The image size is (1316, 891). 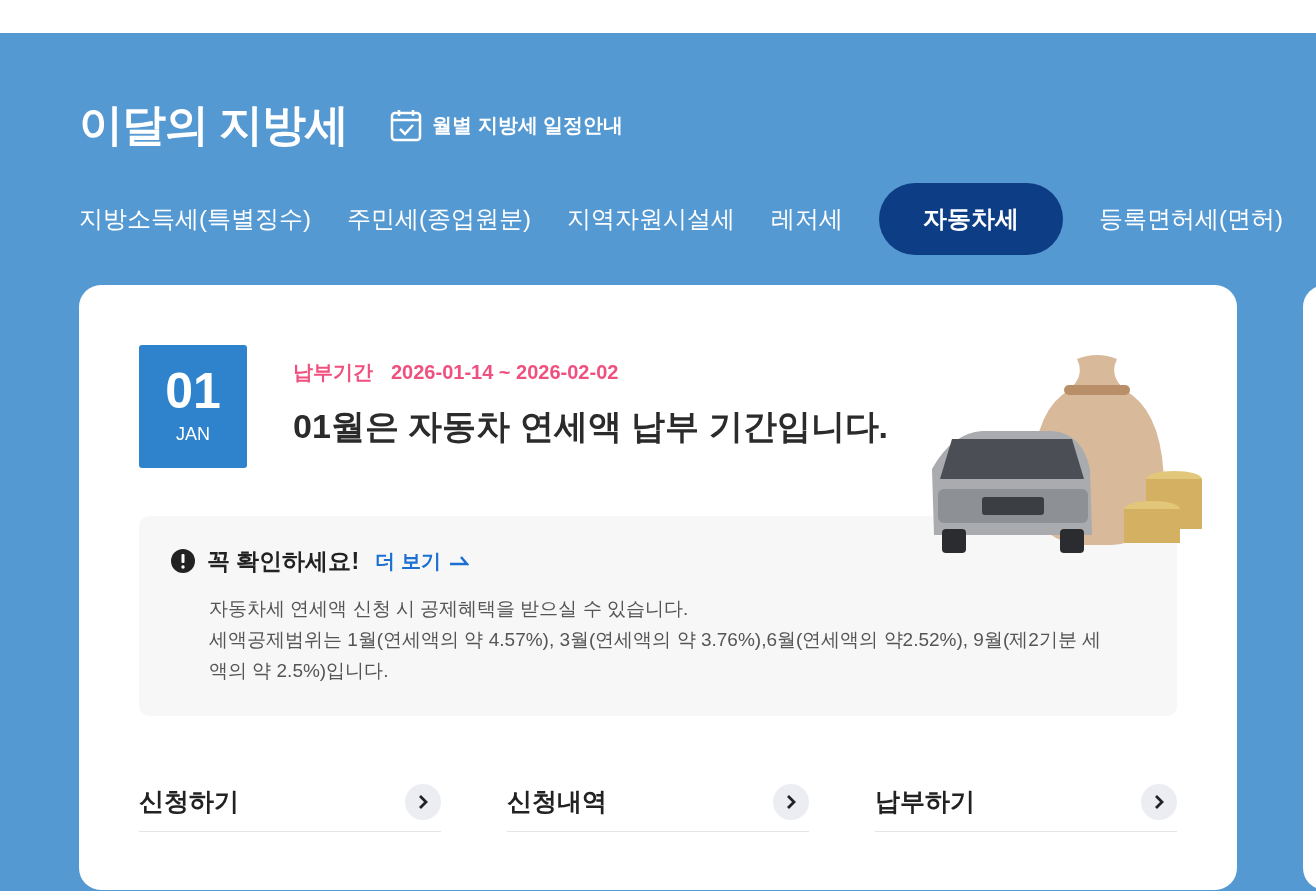 What do you see at coordinates (290, 804) in the screenshot?
I see `action-link: 신청하기` at bounding box center [290, 804].